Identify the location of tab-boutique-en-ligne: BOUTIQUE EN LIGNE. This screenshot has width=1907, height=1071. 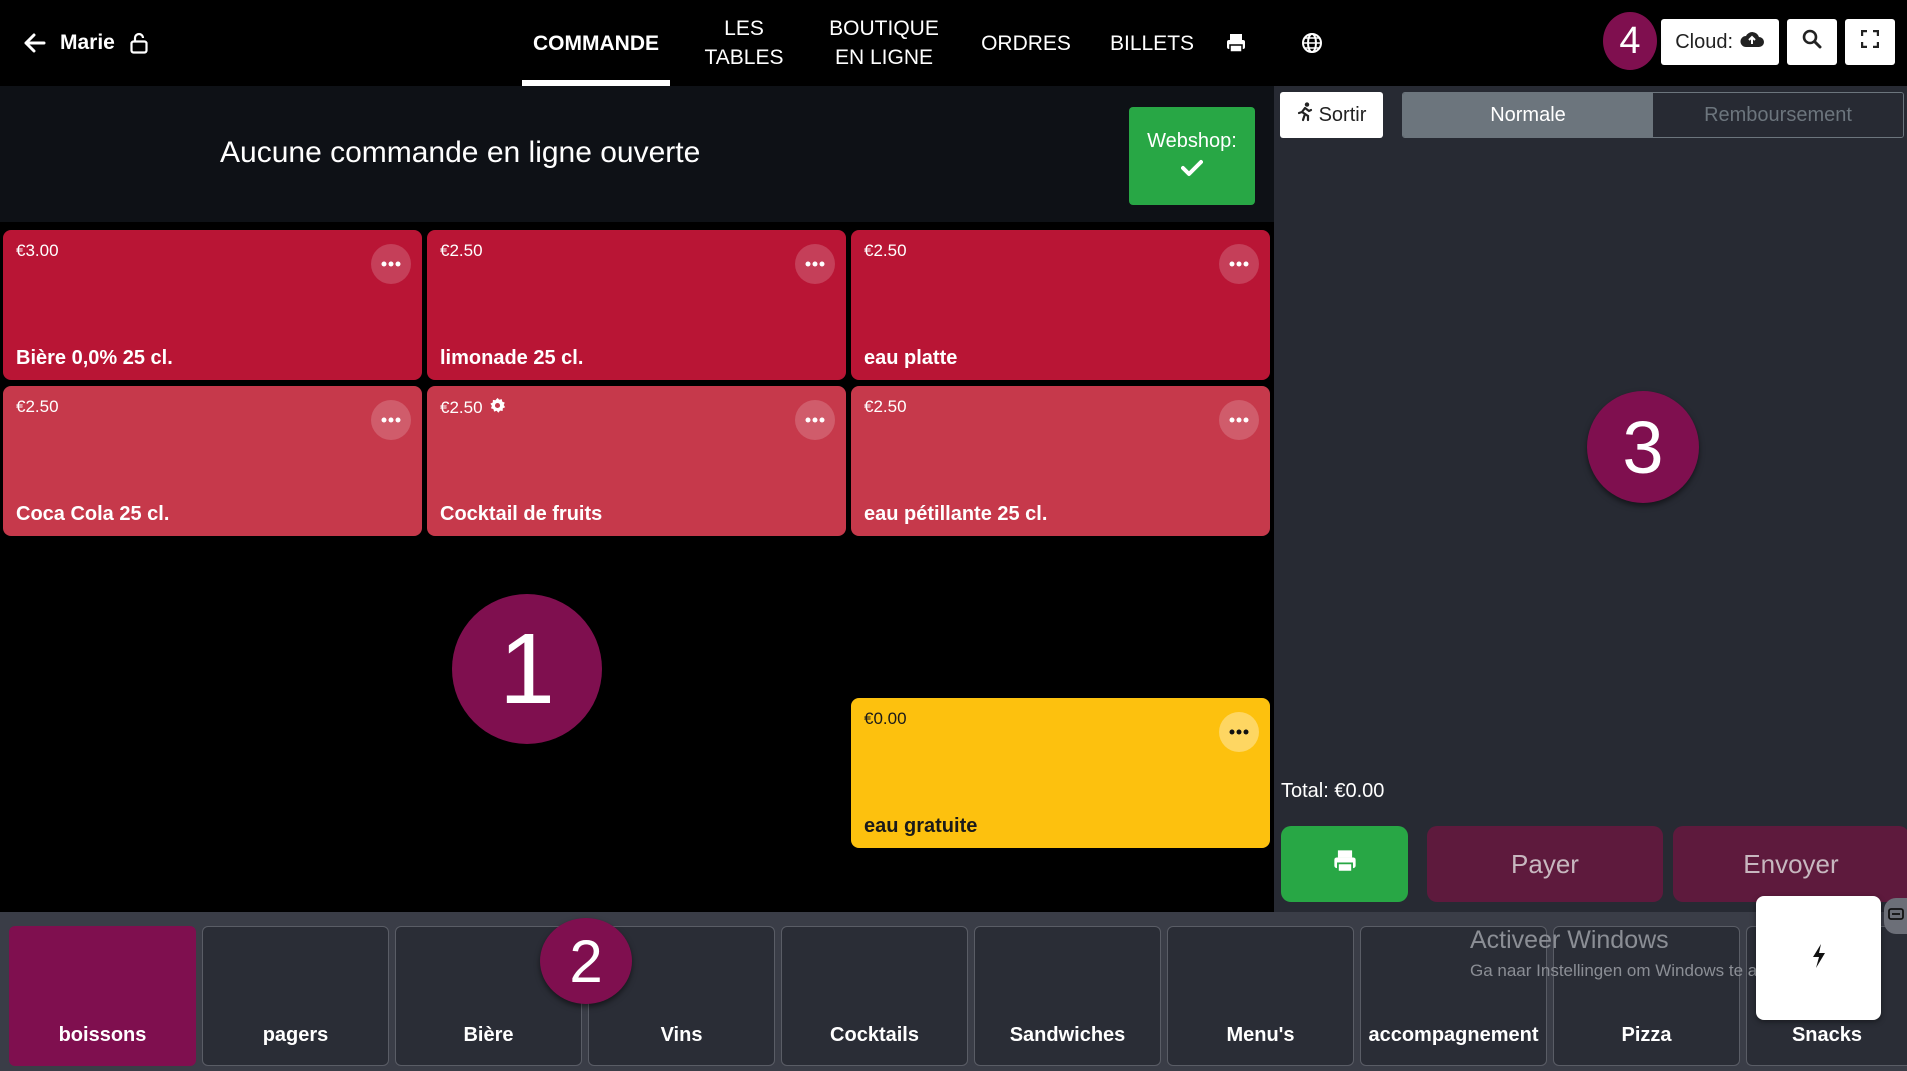
(884, 43).